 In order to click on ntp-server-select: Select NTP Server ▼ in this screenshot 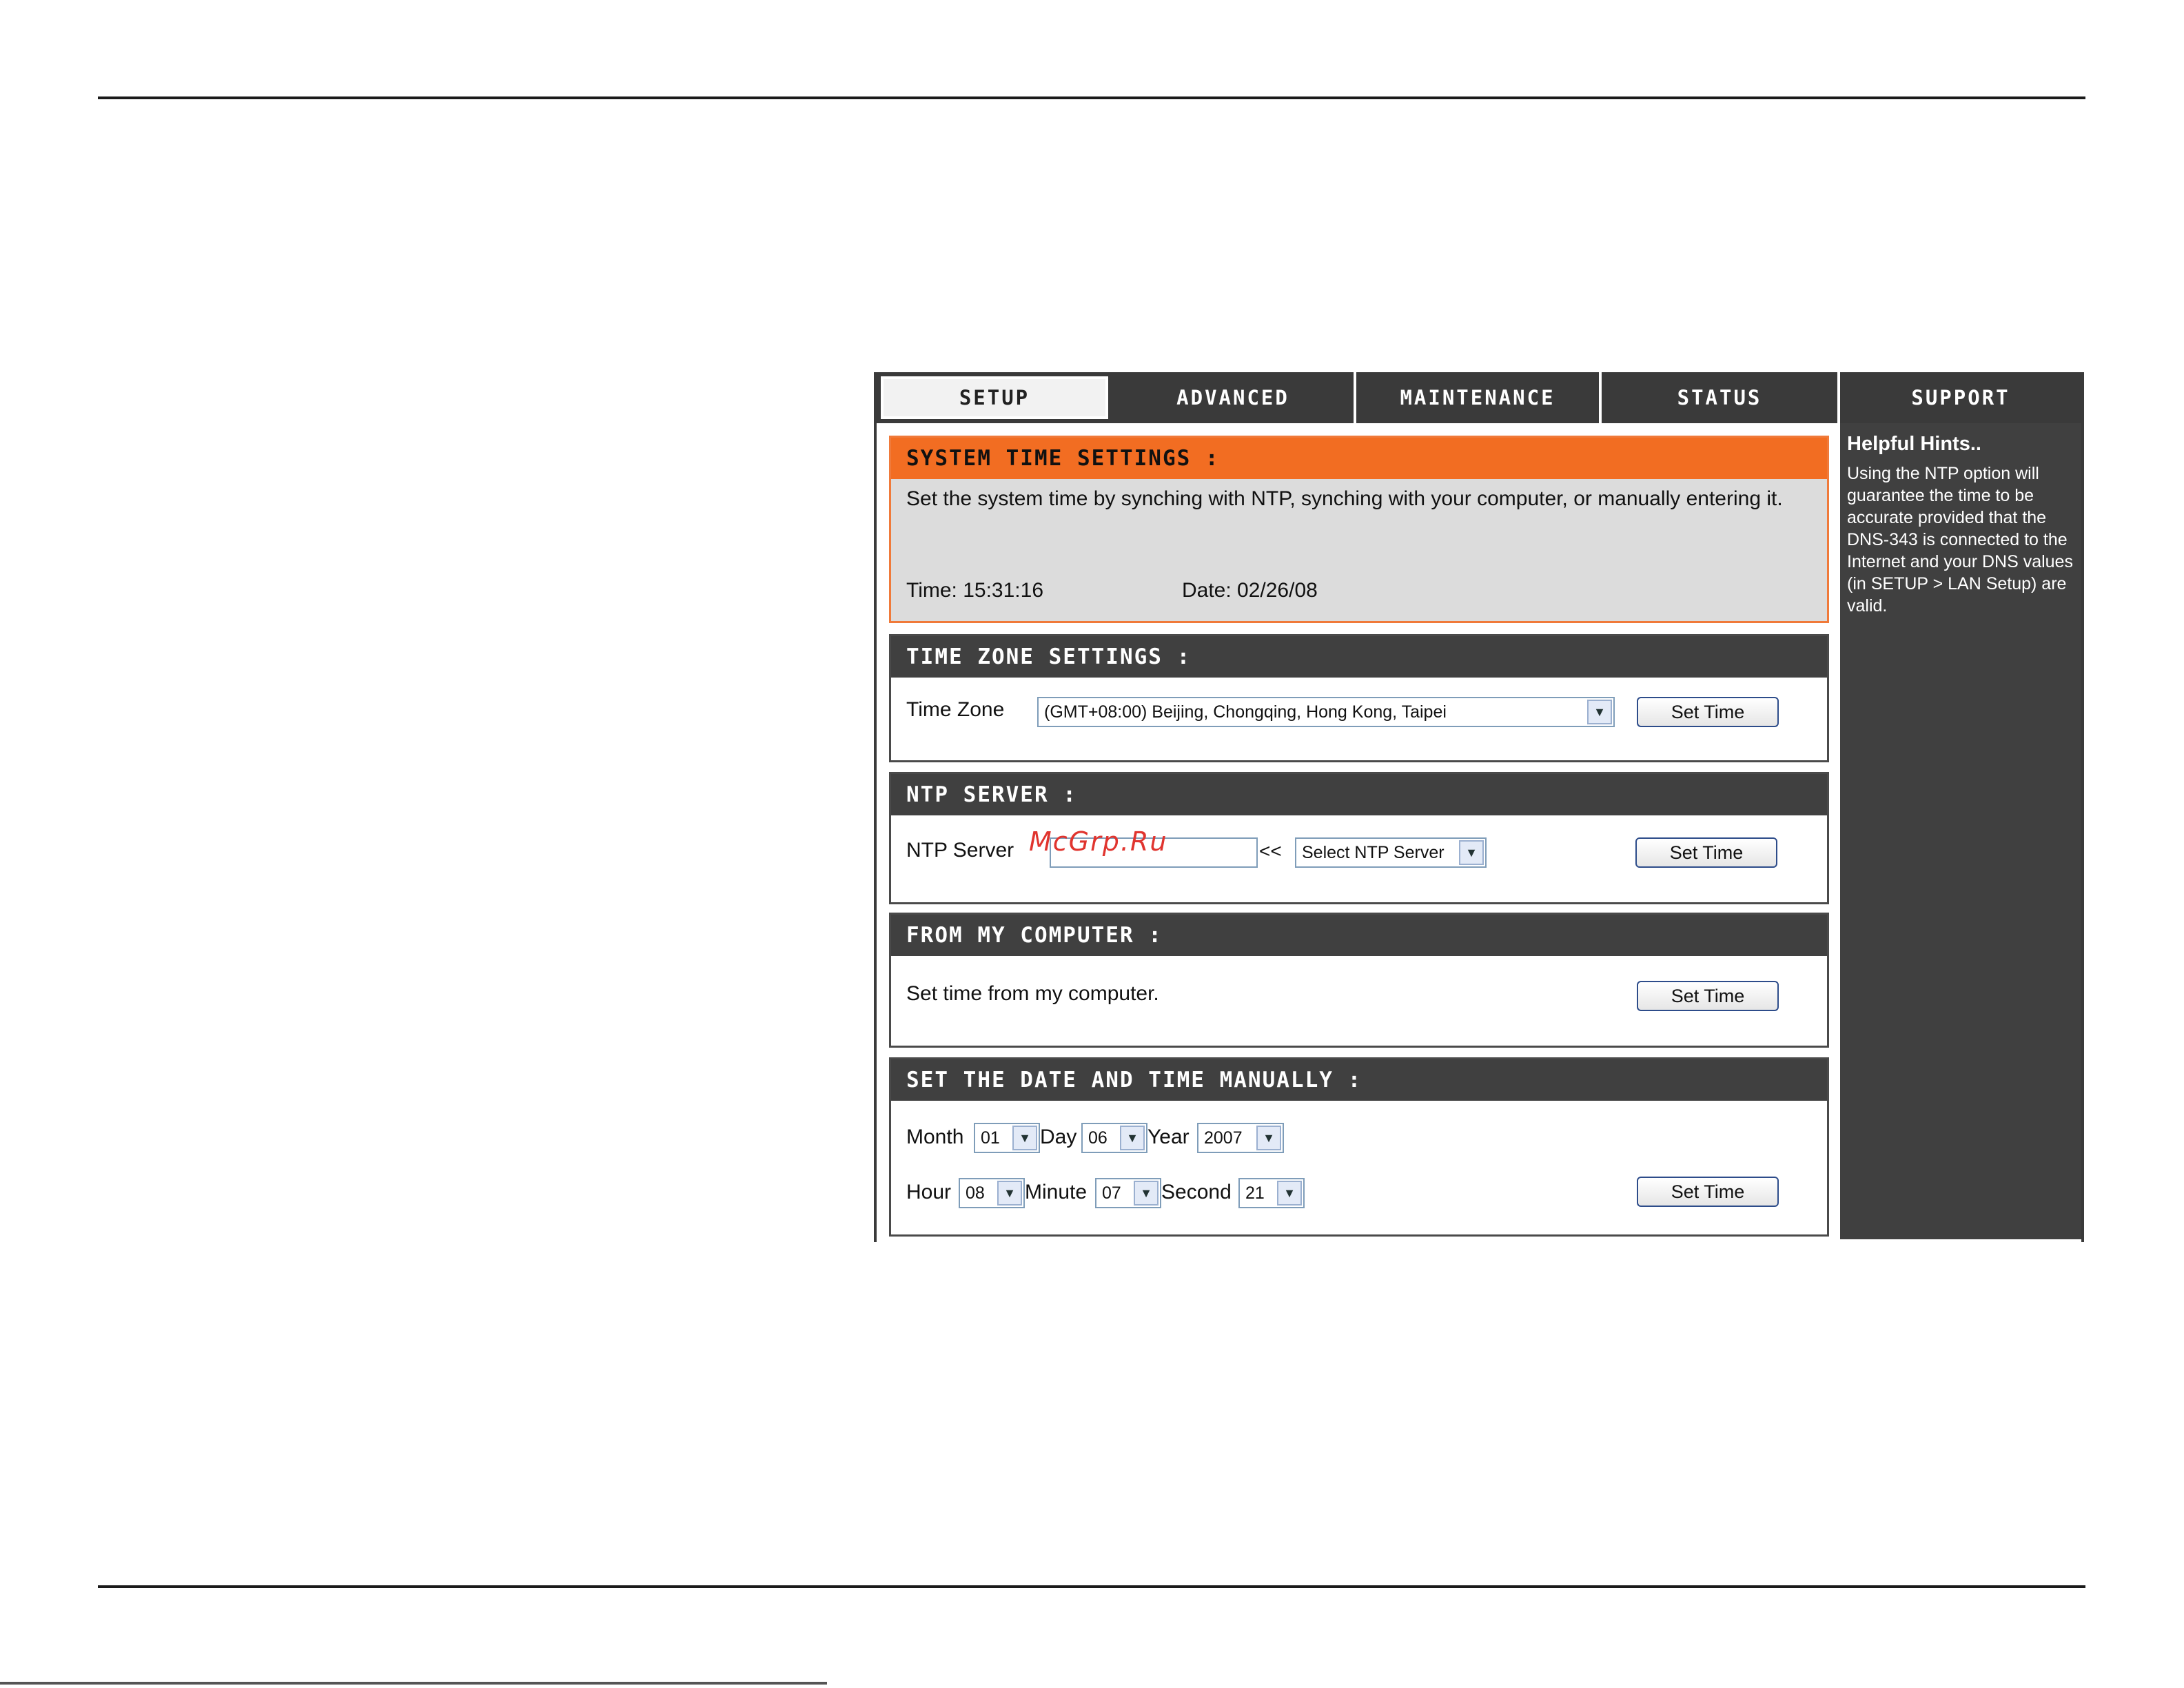, I will do `click(1391, 852)`.